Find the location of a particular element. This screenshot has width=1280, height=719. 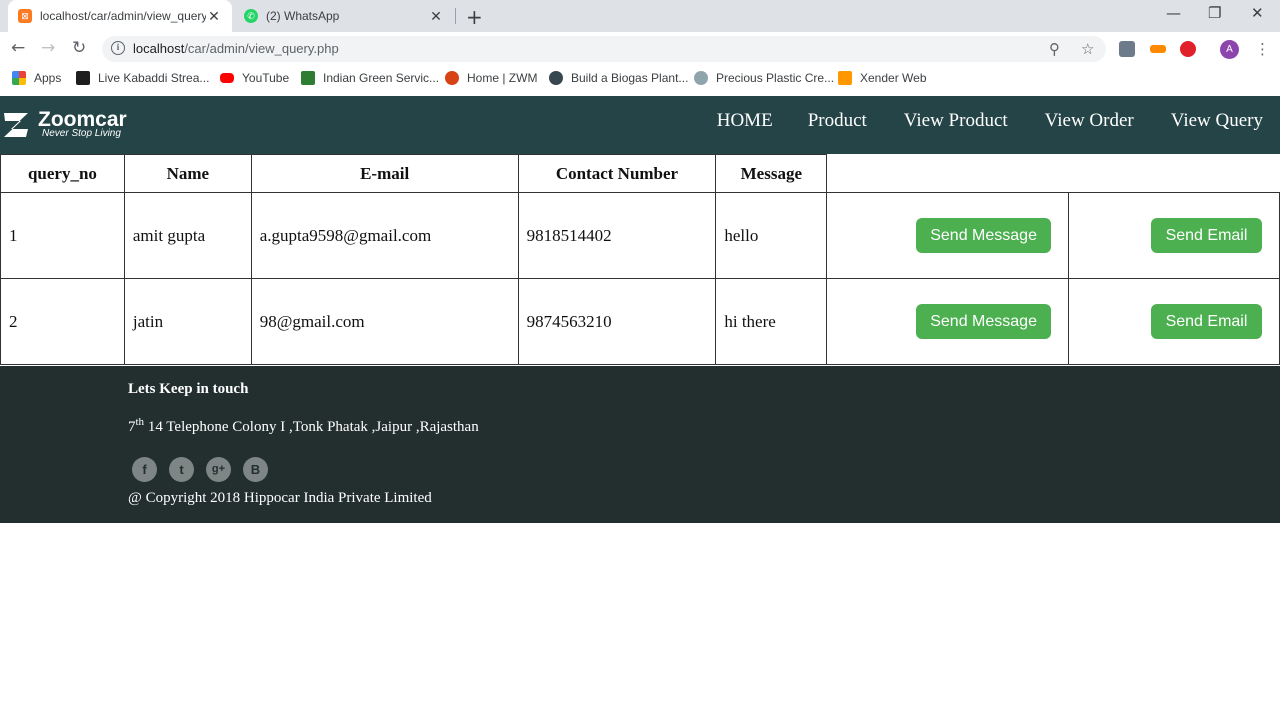

col-name: Name is located at coordinates (187, 173).